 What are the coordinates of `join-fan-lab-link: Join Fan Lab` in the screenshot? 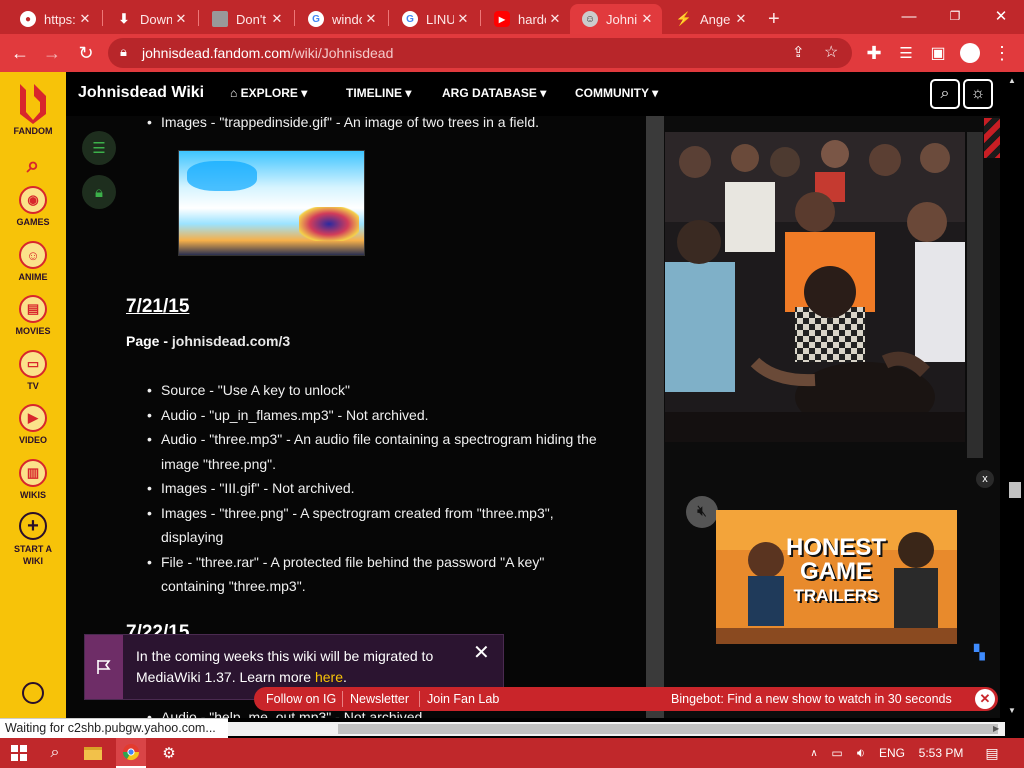 It's located at (463, 699).